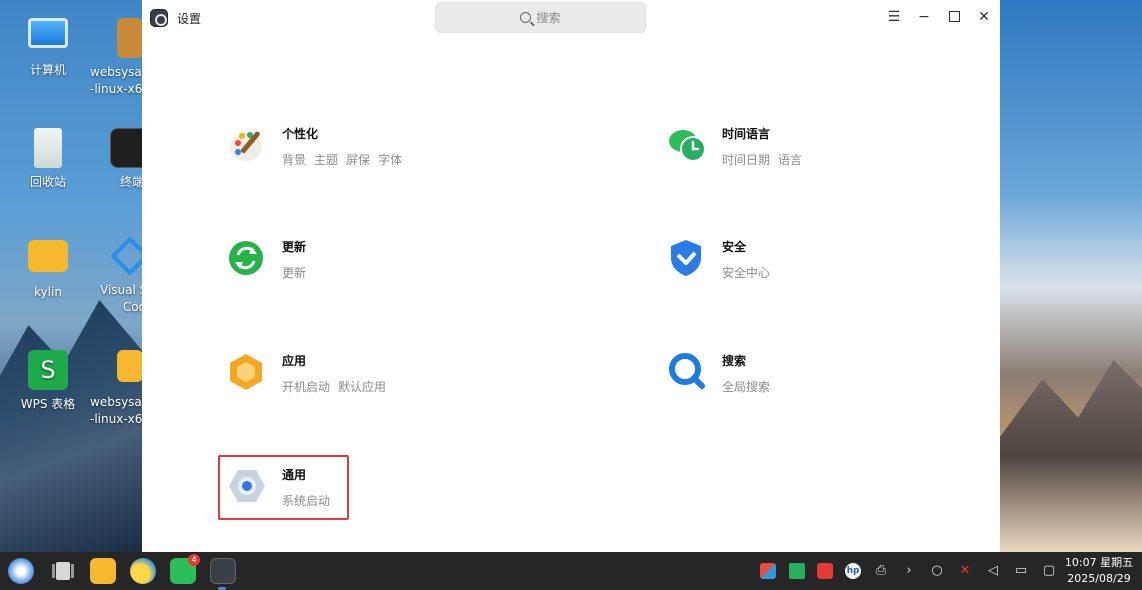 Image resolution: width=1142 pixels, height=590 pixels. What do you see at coordinates (48, 292) in the screenshot?
I see `desktop-icon-label: kylin` at bounding box center [48, 292].